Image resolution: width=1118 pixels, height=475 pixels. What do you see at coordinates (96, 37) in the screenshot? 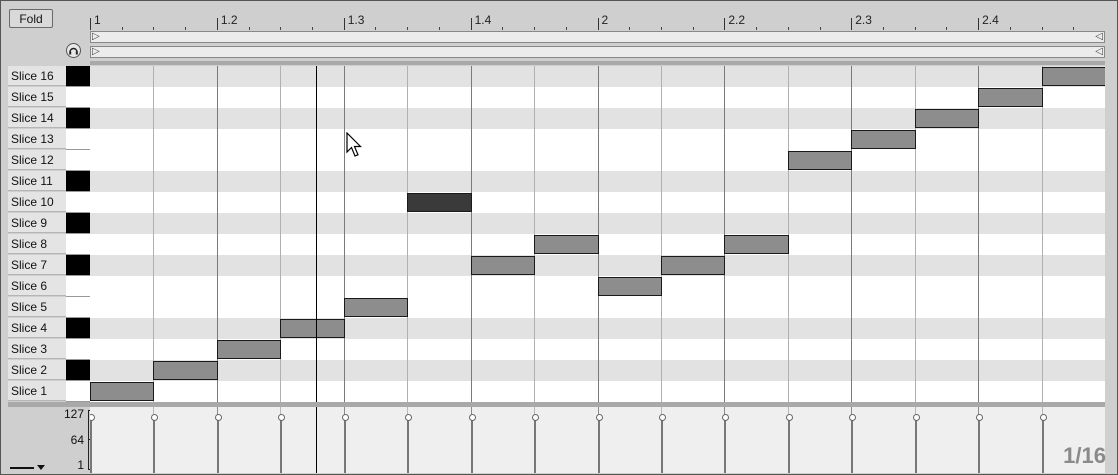
I see `loop-start-marker: ▷` at bounding box center [96, 37].